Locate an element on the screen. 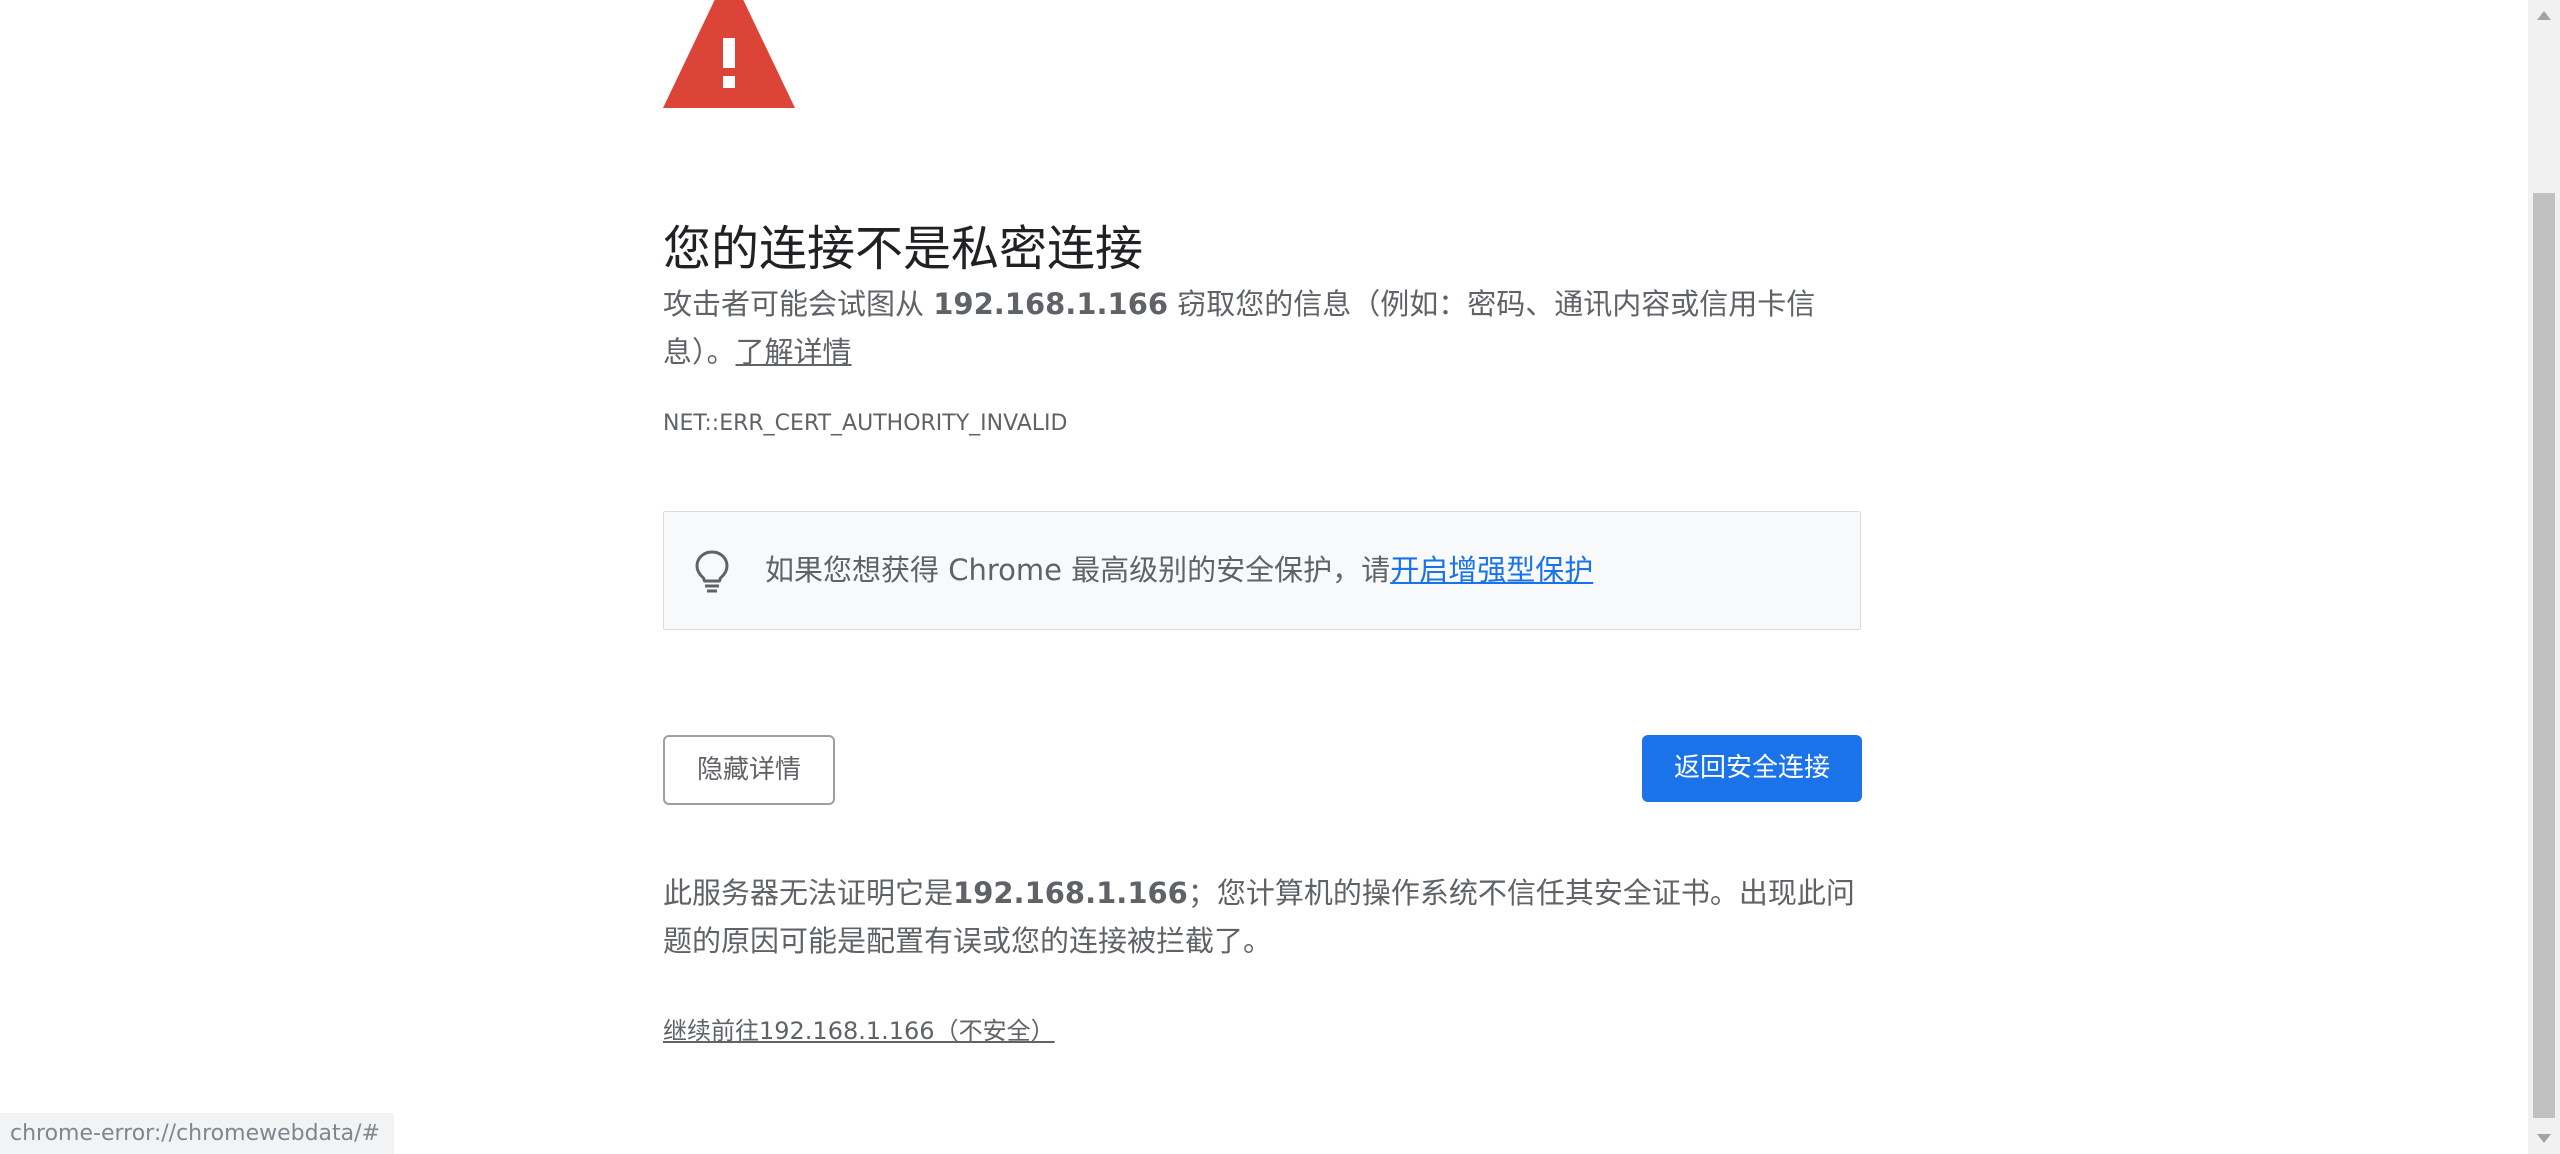  error-code: NET::ERR_CERT_AUTHORITY_INVALID is located at coordinates (865, 423).